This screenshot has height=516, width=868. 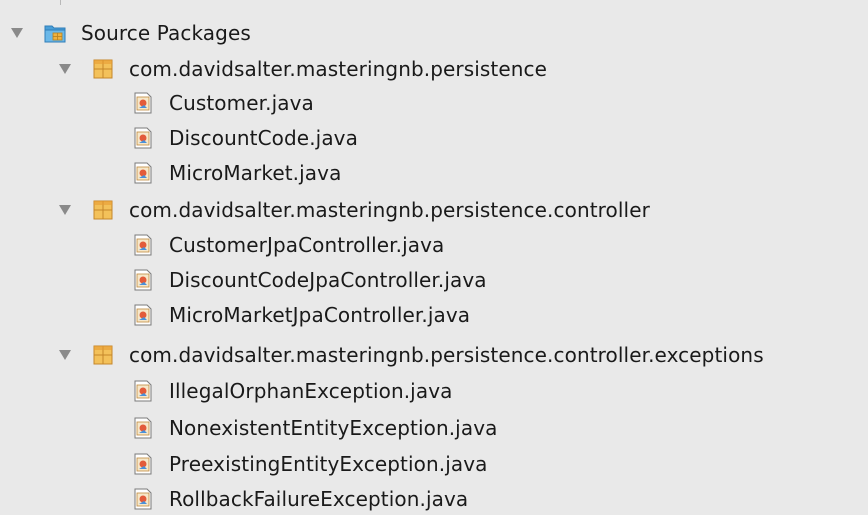 I want to click on tree-node-label: MicroMarket.java, so click(x=255, y=173).